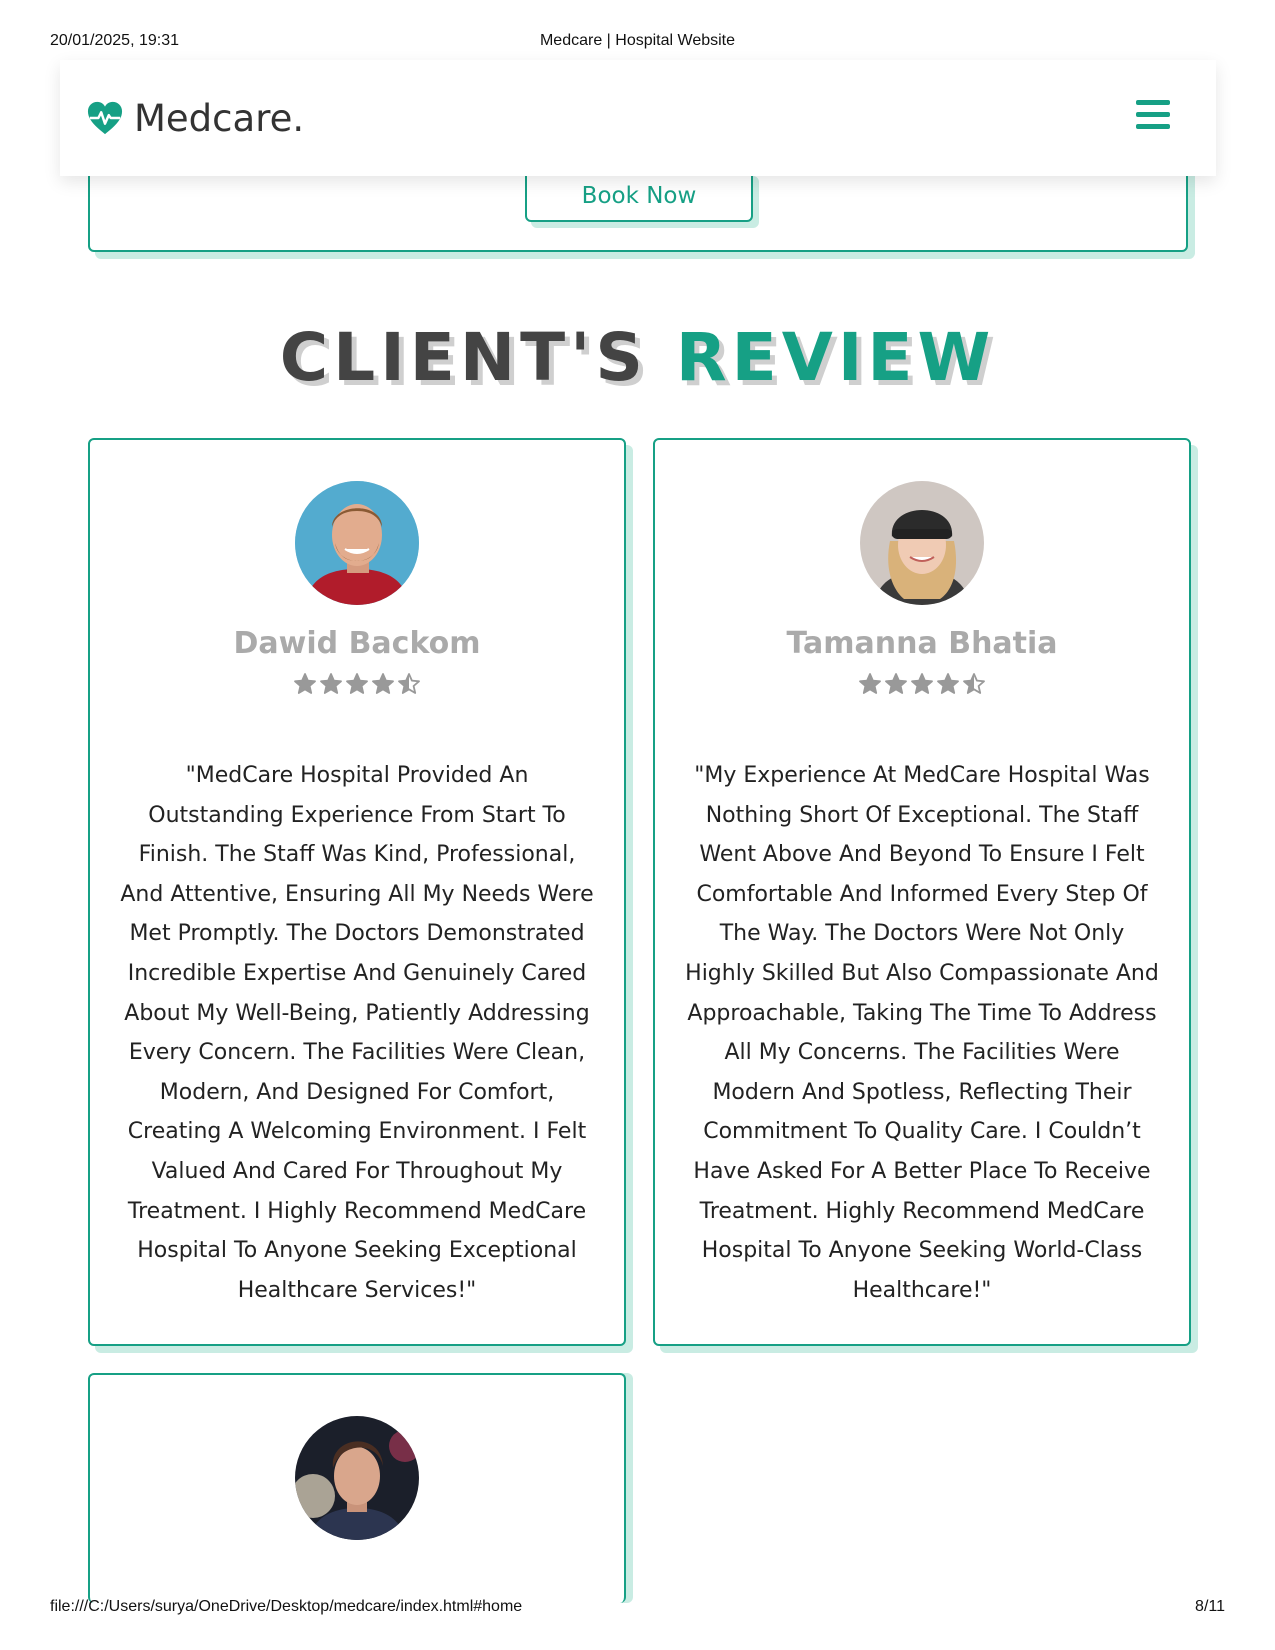  Describe the element at coordinates (105, 118) in the screenshot. I see `heartbeat-icon` at that location.